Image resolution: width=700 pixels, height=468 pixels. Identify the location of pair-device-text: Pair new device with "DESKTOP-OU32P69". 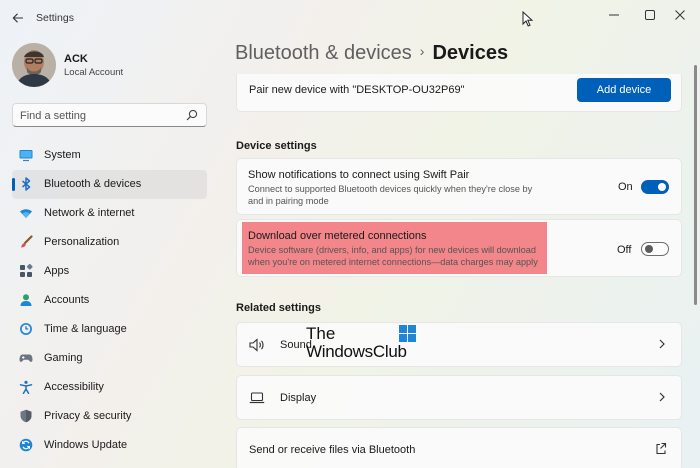
(357, 90).